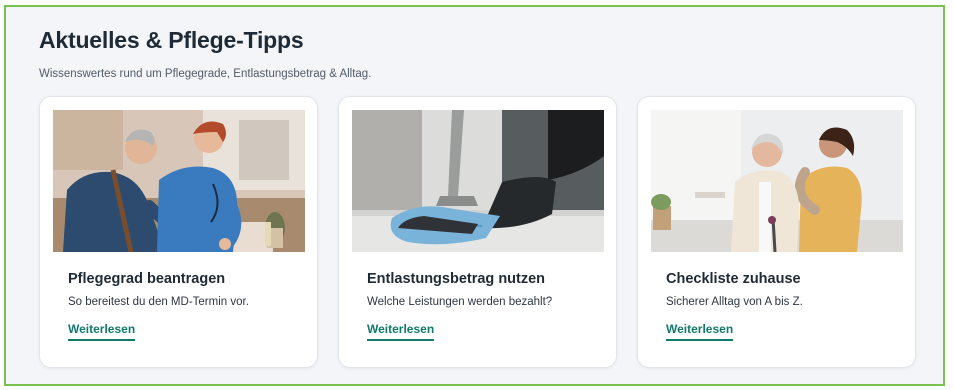  I want to click on card-text: Welche Leistungen werden bezahlt?, so click(460, 302).